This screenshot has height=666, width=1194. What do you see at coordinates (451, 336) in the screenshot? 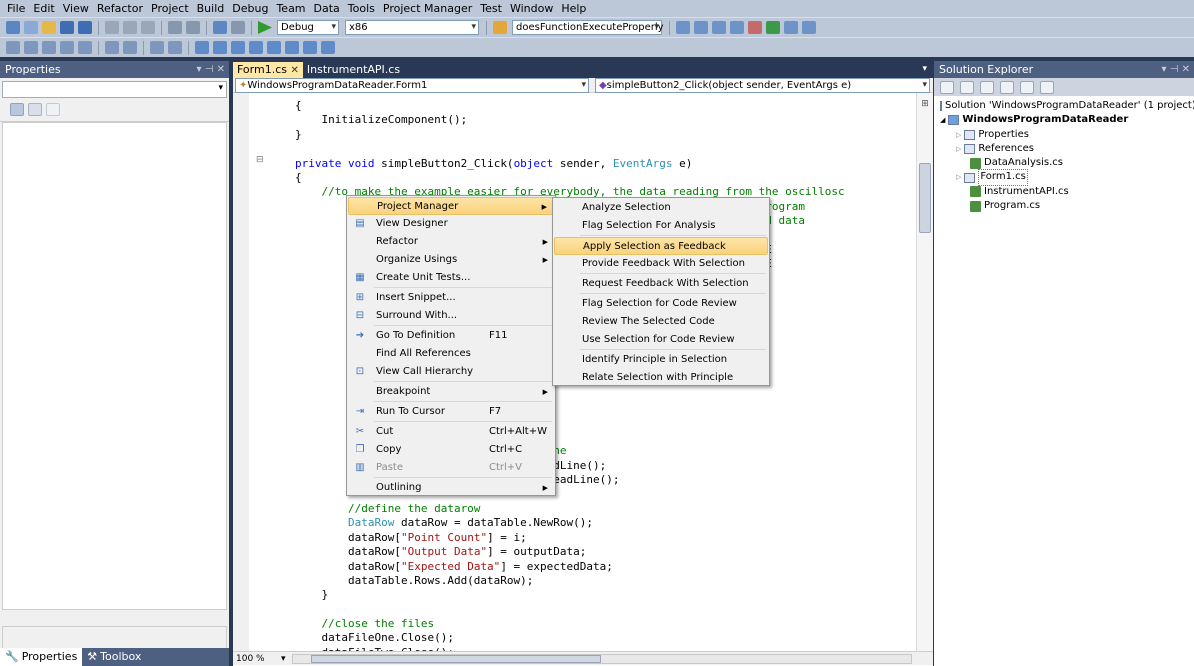
I see `context-menu-item-go-to-definition: ➔ Go To Definition F11` at bounding box center [451, 336].